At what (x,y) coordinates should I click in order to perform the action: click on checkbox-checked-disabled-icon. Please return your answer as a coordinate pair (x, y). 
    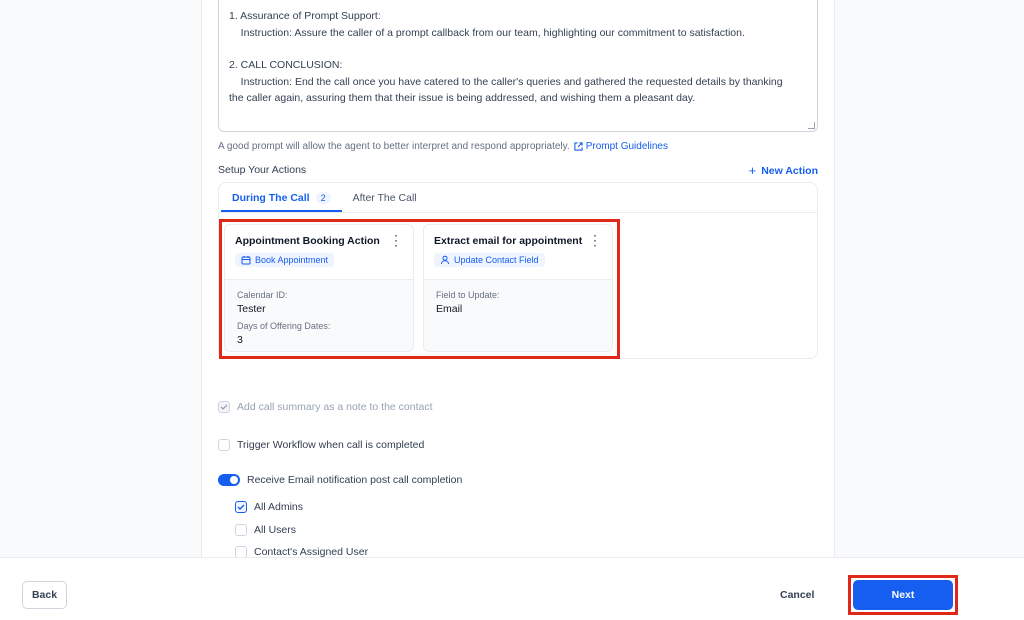
    Looking at the image, I should click on (224, 407).